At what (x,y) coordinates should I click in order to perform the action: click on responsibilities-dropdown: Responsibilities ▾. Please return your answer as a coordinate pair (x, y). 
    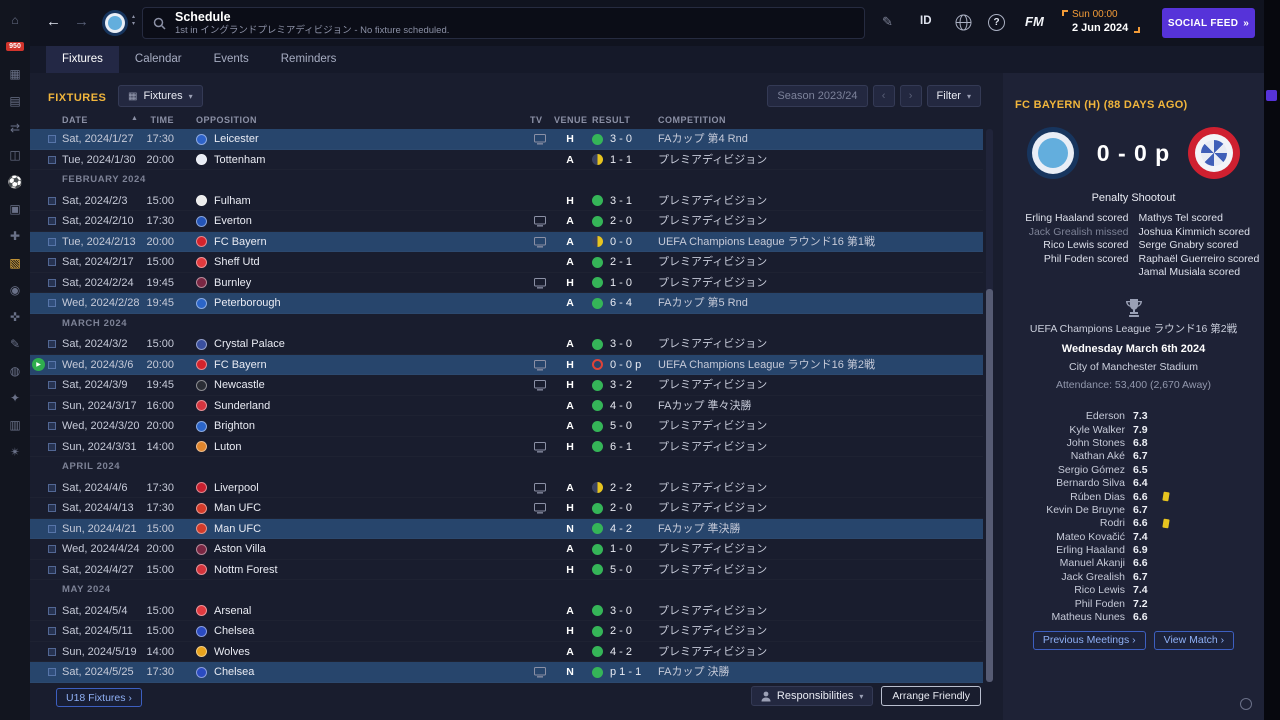
    Looking at the image, I should click on (812, 696).